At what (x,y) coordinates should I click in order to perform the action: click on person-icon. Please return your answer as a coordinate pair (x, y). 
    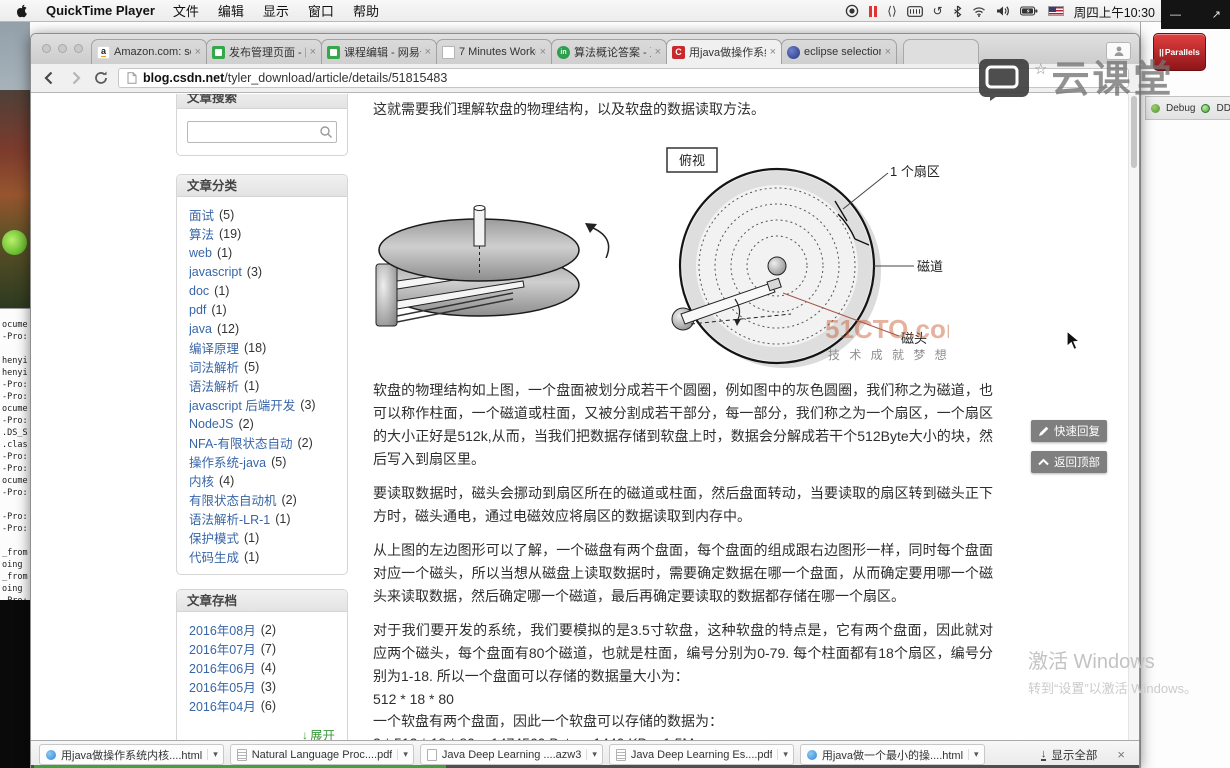
    Looking at the image, I should click on (1118, 51).